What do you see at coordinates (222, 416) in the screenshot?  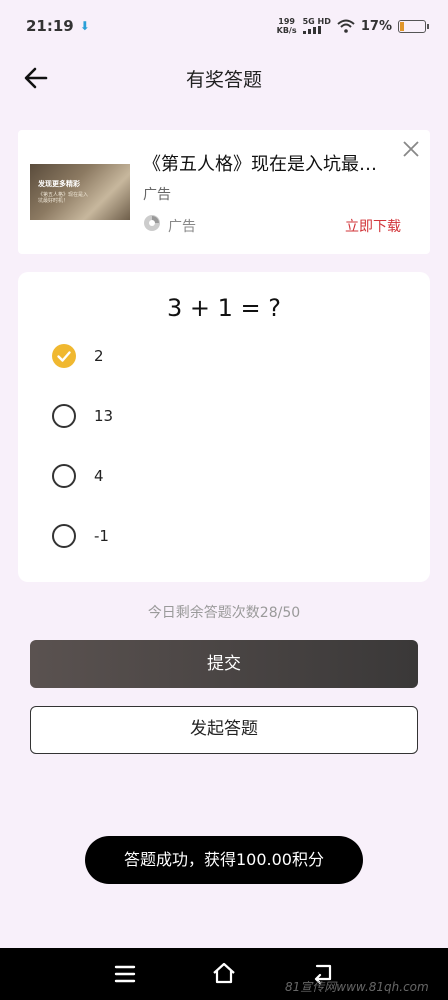 I see `quiz-option: 13` at bounding box center [222, 416].